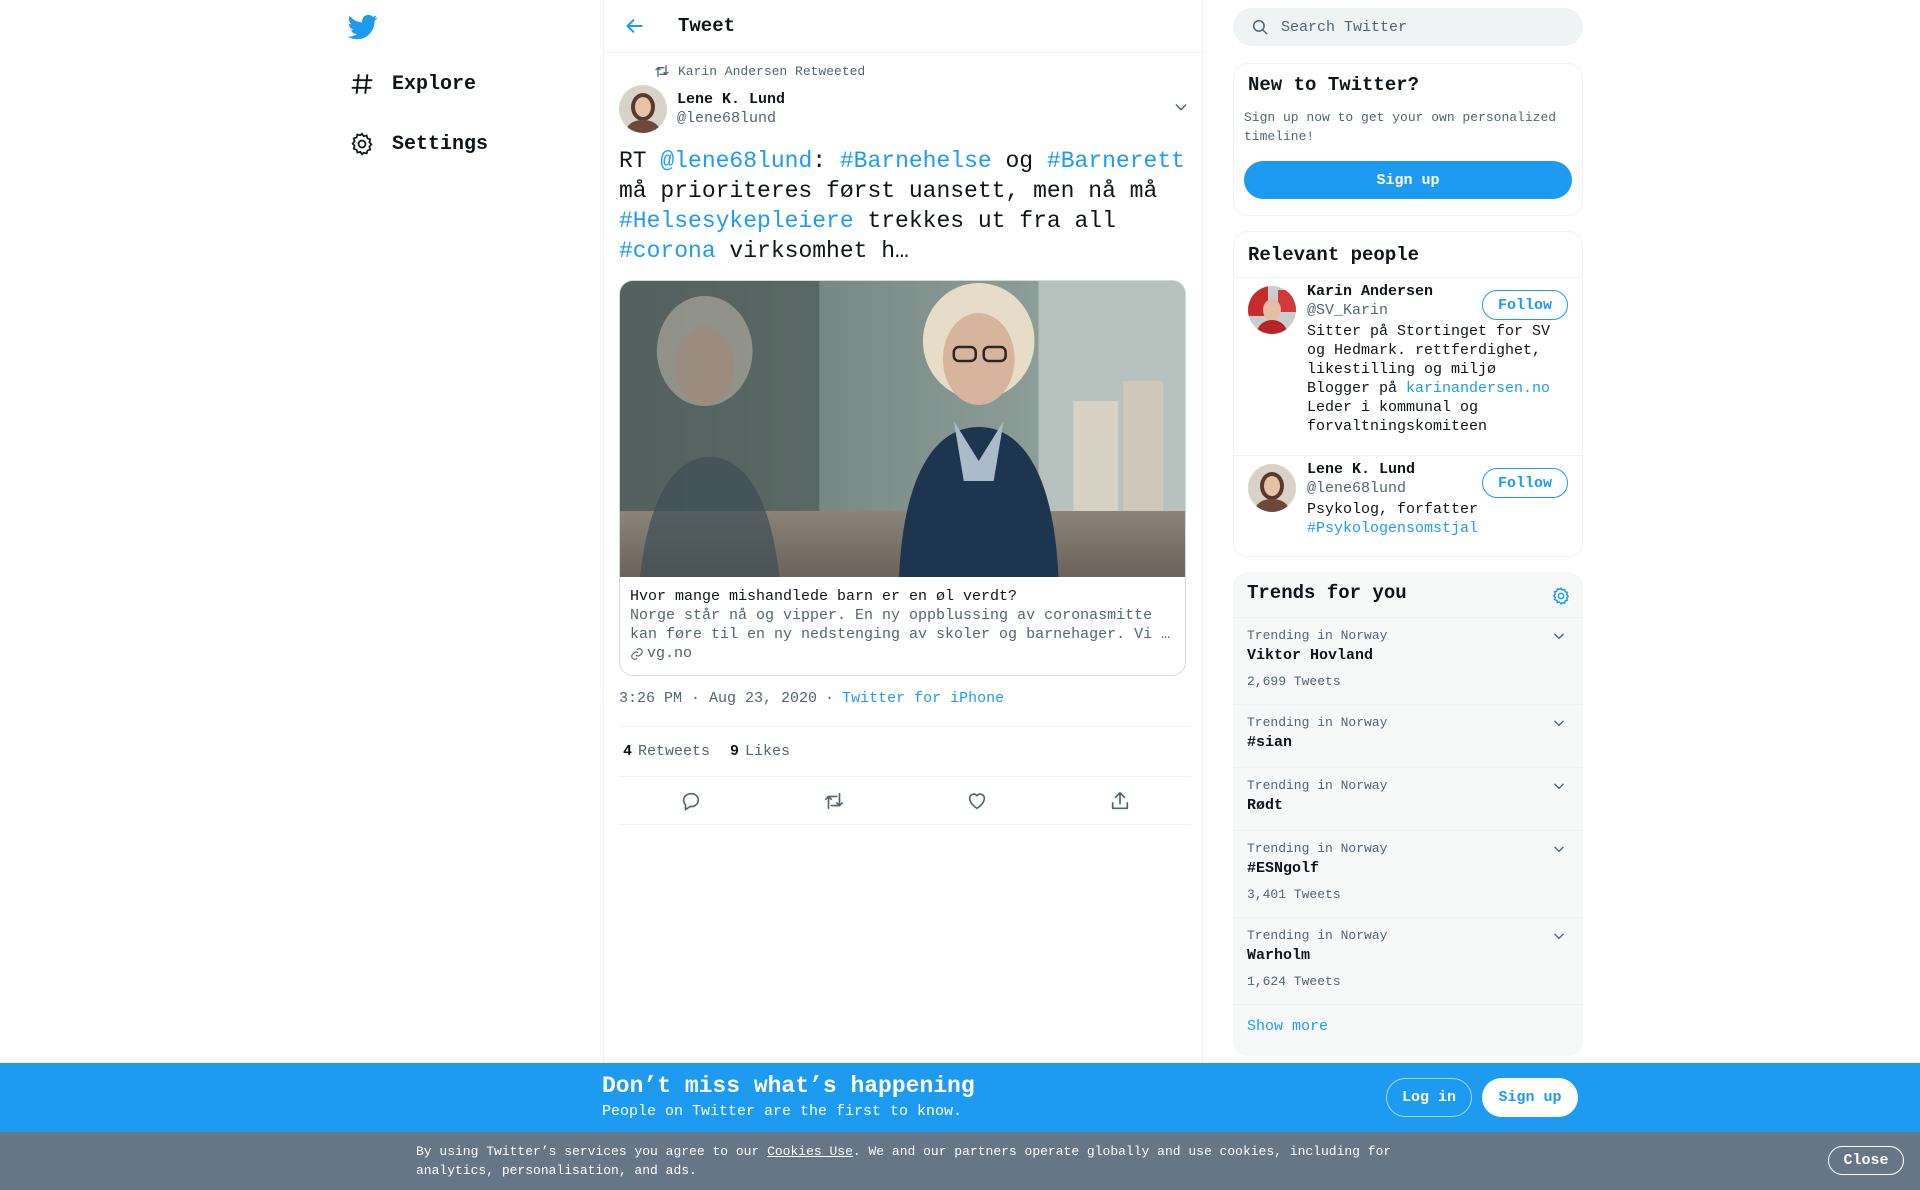 This screenshot has height=1190, width=1920. Describe the element at coordinates (810, 1151) in the screenshot. I see `cookies-use-link: Cookies Use` at that location.